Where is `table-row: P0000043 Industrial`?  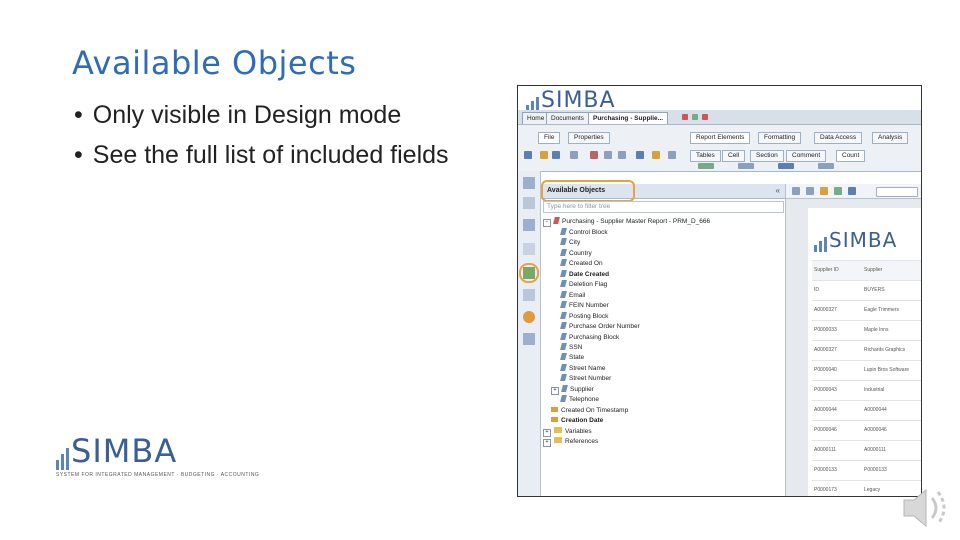 table-row: P0000043 Industrial is located at coordinates (866, 390).